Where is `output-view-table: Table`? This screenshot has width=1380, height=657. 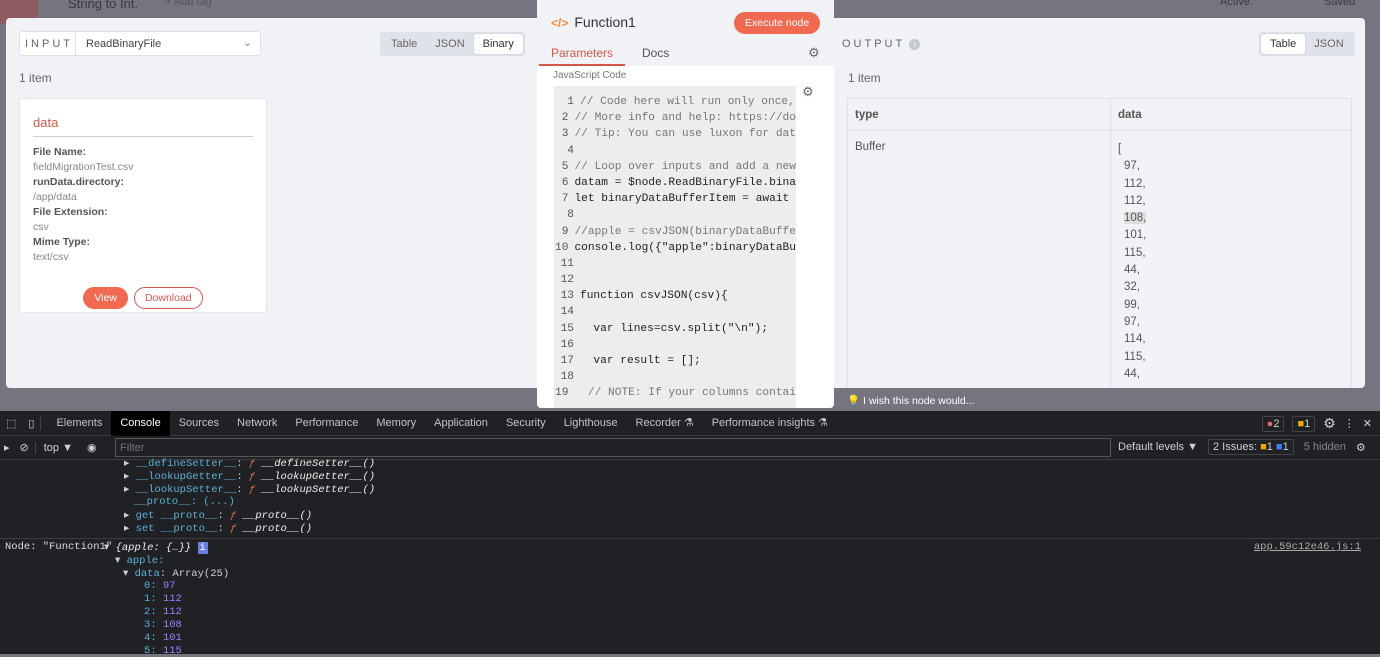 output-view-table: Table is located at coordinates (1283, 44).